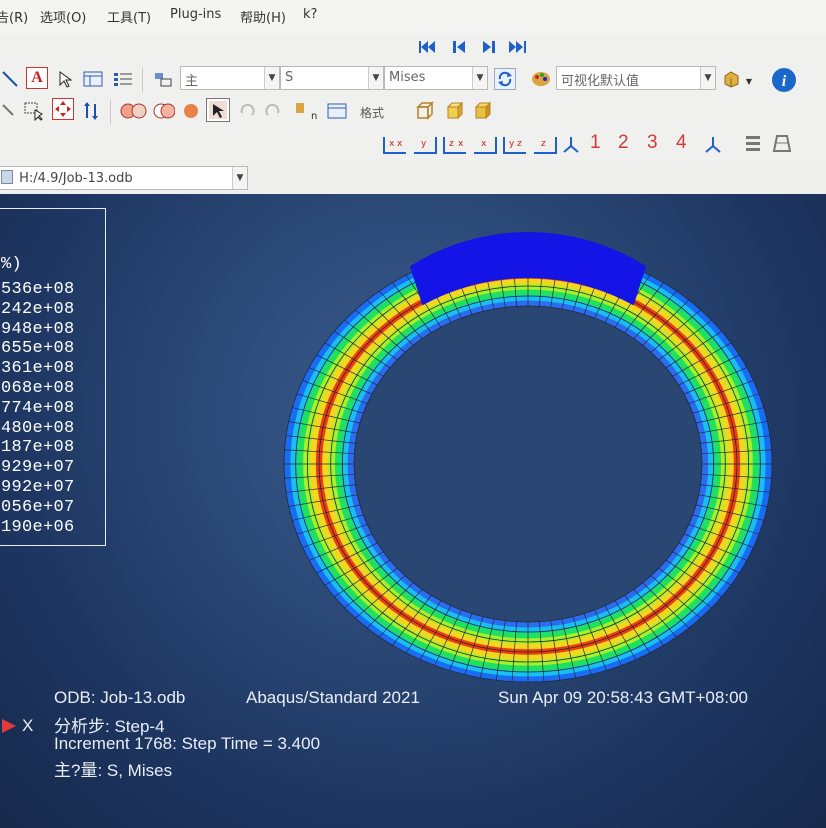  Describe the element at coordinates (600, 81) in the screenshot. I see `default-field-combo-value: 可视化默认值` at that location.